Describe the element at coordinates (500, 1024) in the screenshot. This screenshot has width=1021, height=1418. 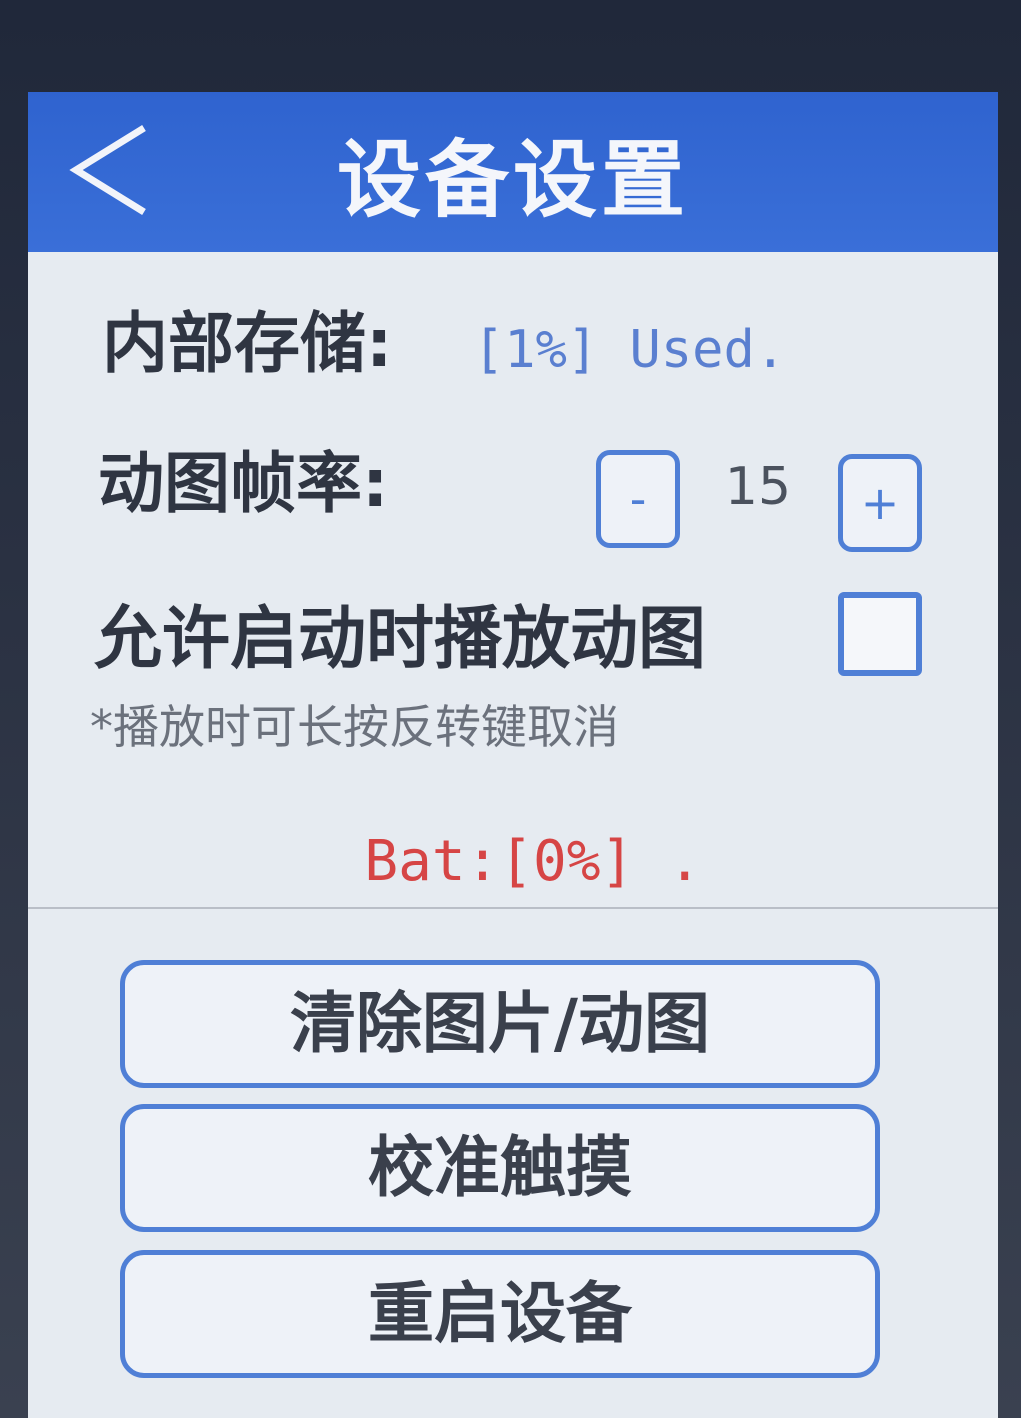
I see `clear-images-button: 清除图片/动图` at that location.